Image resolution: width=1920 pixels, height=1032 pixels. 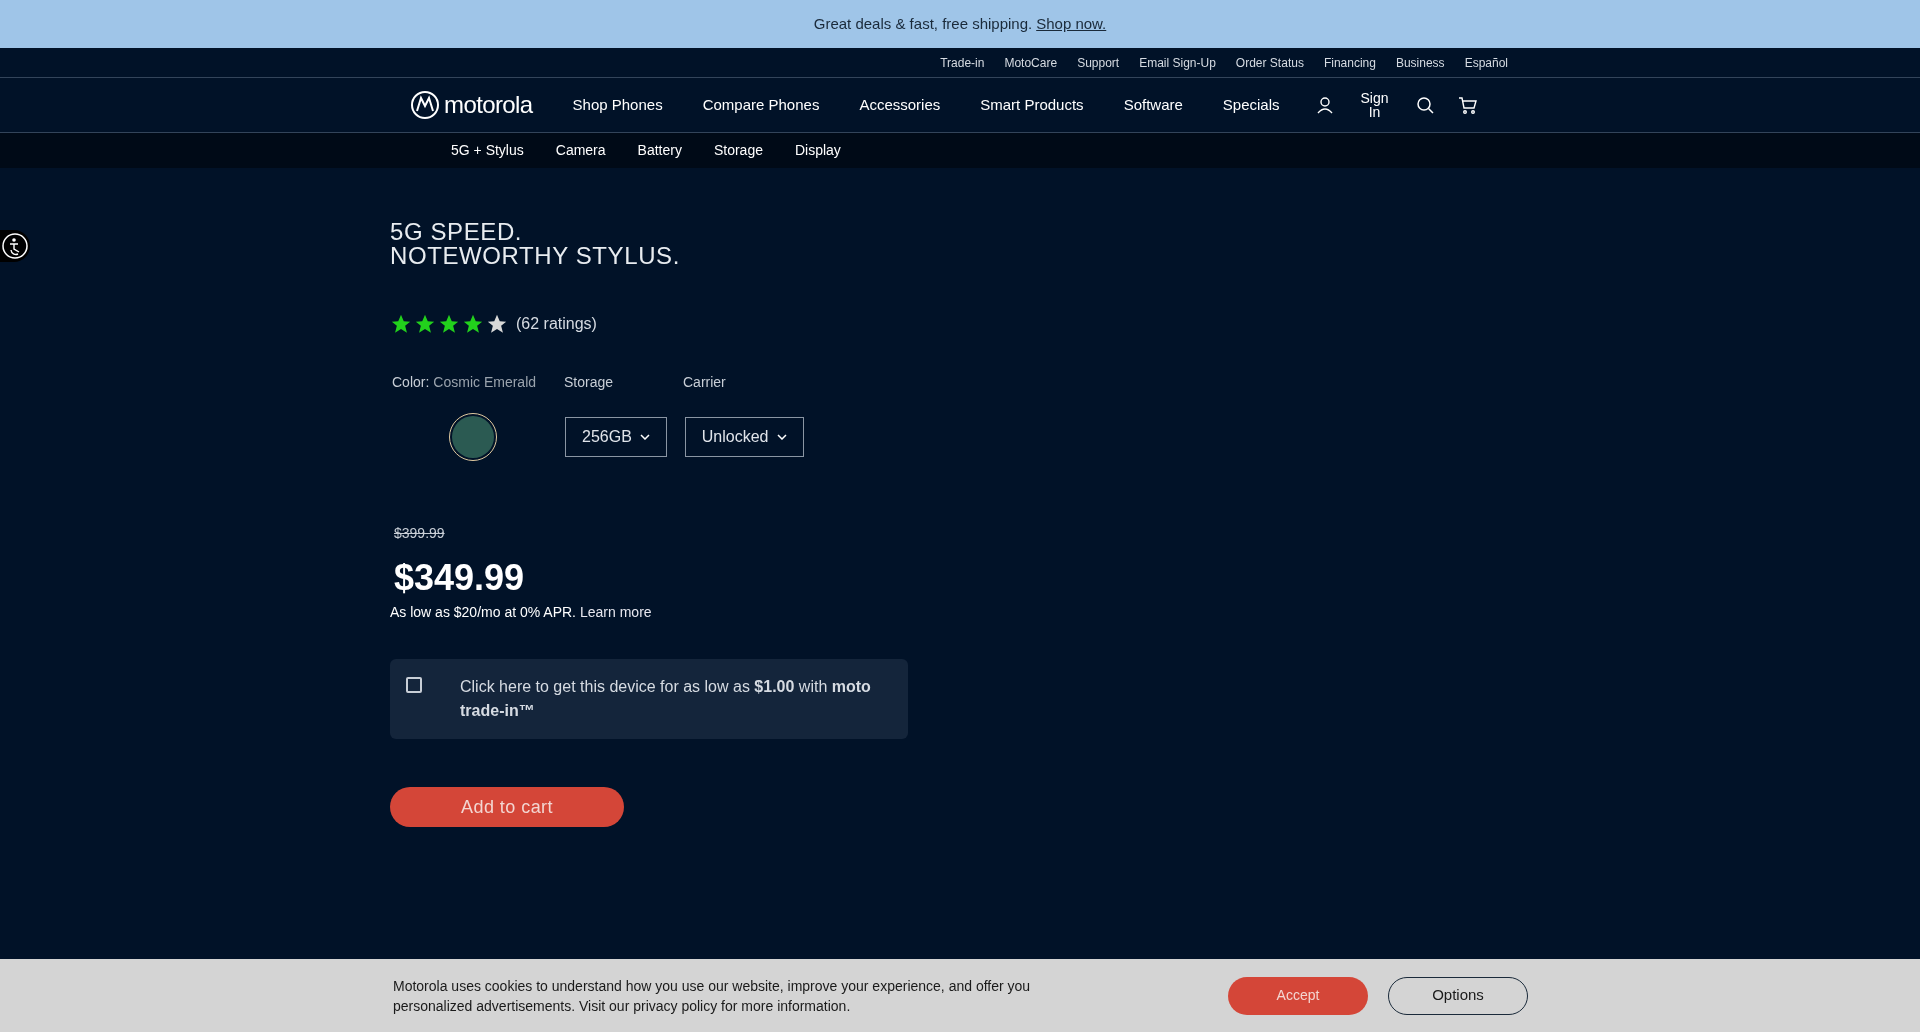 What do you see at coordinates (1177, 62) in the screenshot?
I see `utility-link: Email Sign-Up` at bounding box center [1177, 62].